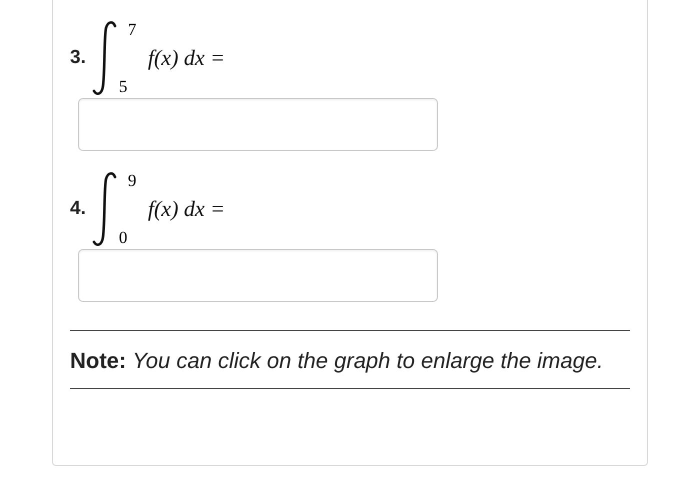 The image size is (700, 478). What do you see at coordinates (78, 209) in the screenshot?
I see `problem-number: 4.` at bounding box center [78, 209].